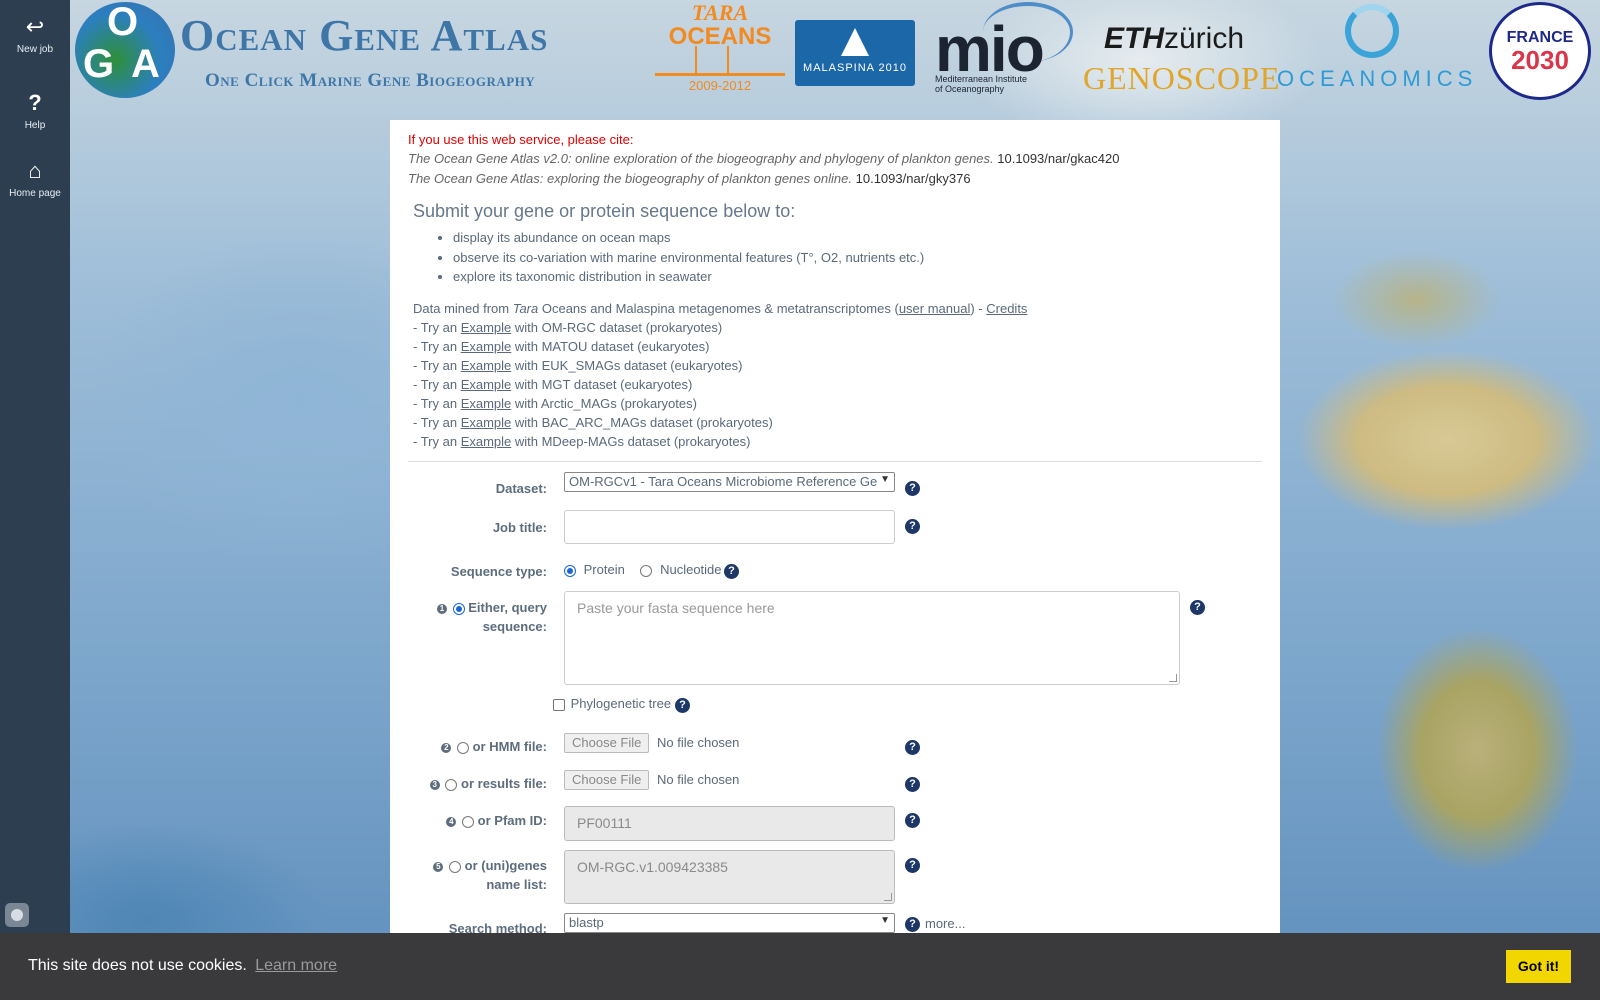  Describe the element at coordinates (35, 500) in the screenshot. I see `left-sidebar: ↩ New job ? Help ⌂ Home page` at that location.